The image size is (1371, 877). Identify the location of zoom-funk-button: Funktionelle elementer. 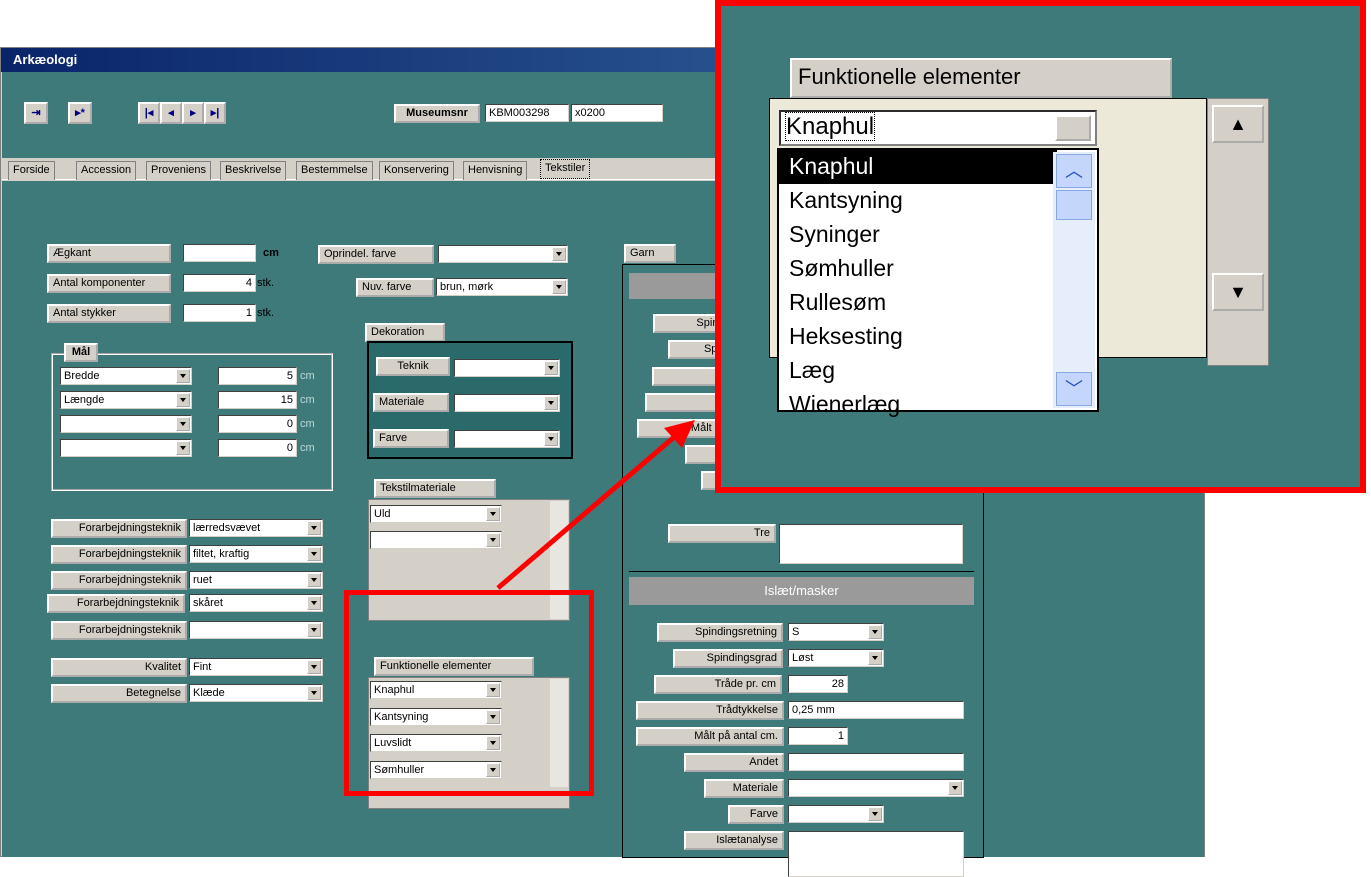
(981, 78).